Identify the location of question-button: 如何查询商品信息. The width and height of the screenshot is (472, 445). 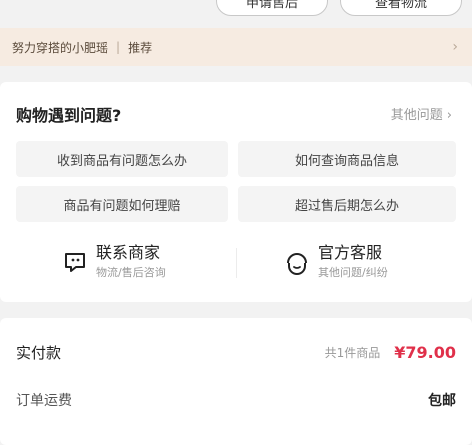
(347, 159).